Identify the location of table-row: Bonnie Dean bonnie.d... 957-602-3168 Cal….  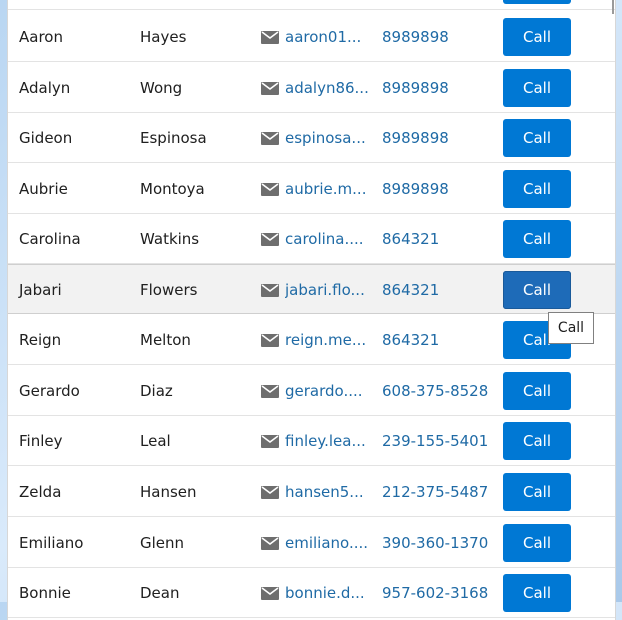
(311, 593).